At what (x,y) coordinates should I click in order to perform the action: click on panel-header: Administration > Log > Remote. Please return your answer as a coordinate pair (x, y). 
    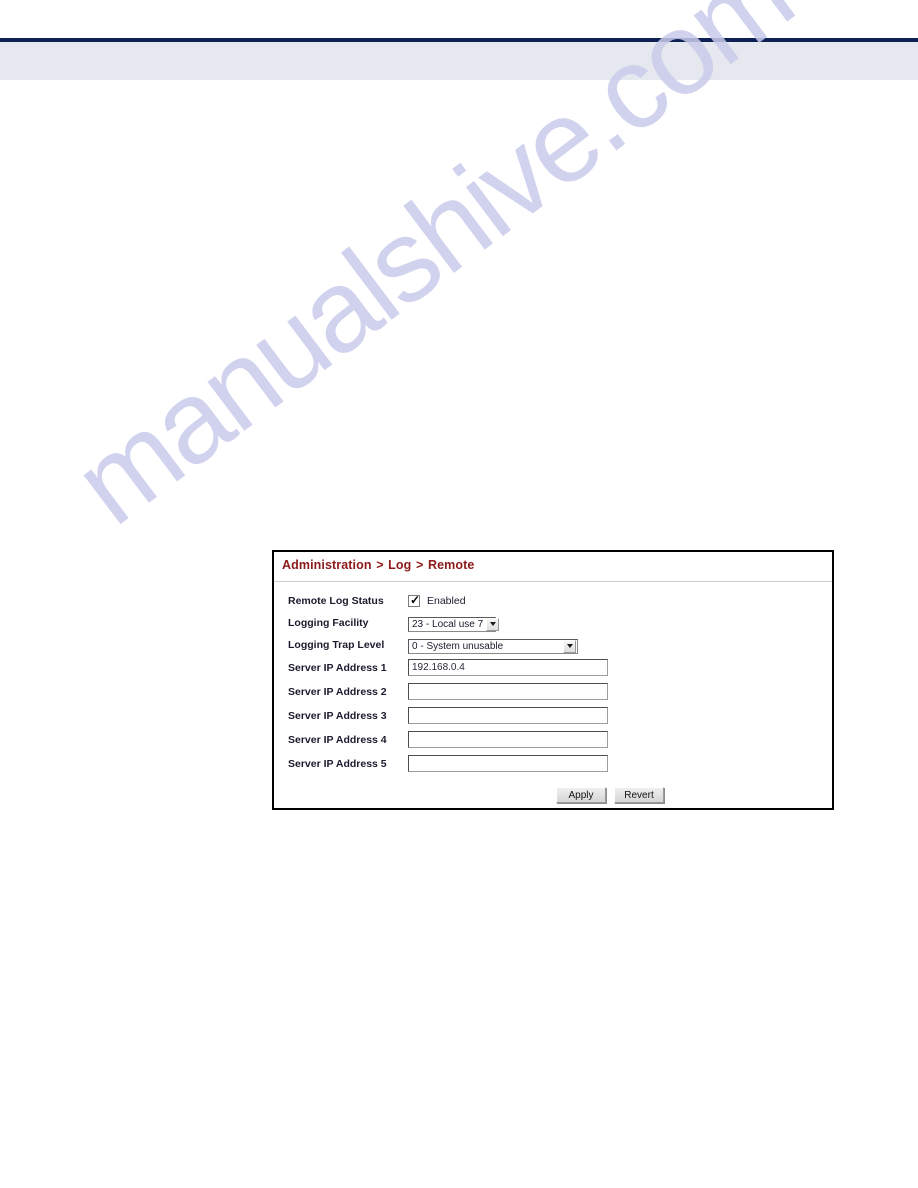
    Looking at the image, I should click on (553, 567).